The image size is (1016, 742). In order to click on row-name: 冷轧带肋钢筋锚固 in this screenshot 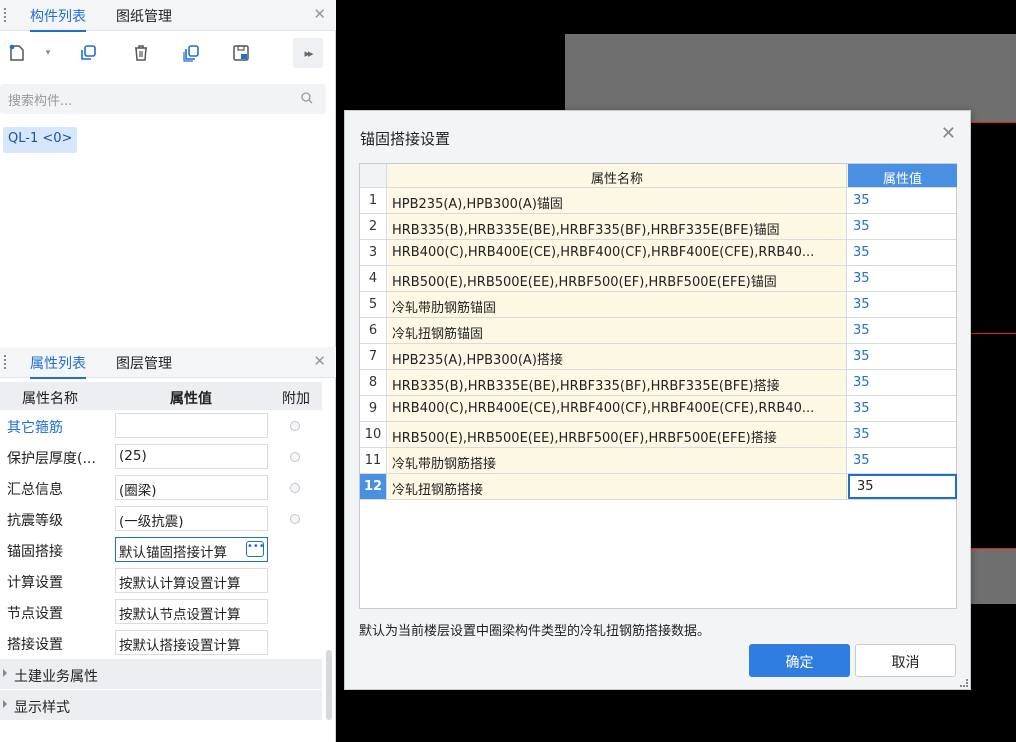, I will do `click(617, 304)`.